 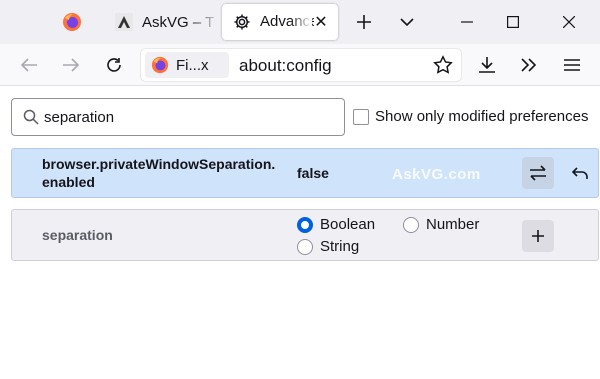 I want to click on show-modified-label: Show only modified preferences, so click(x=482, y=116).